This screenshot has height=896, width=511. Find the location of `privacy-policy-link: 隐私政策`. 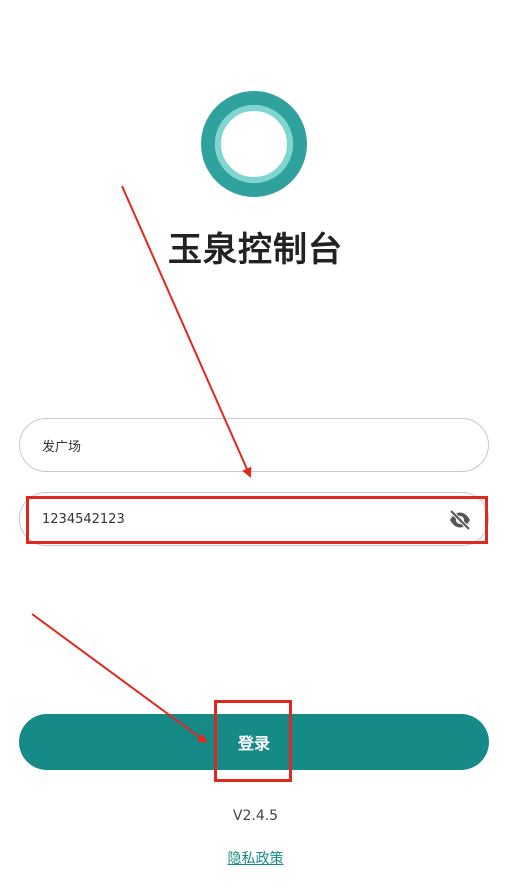

privacy-policy-link: 隐私政策 is located at coordinates (255, 858).